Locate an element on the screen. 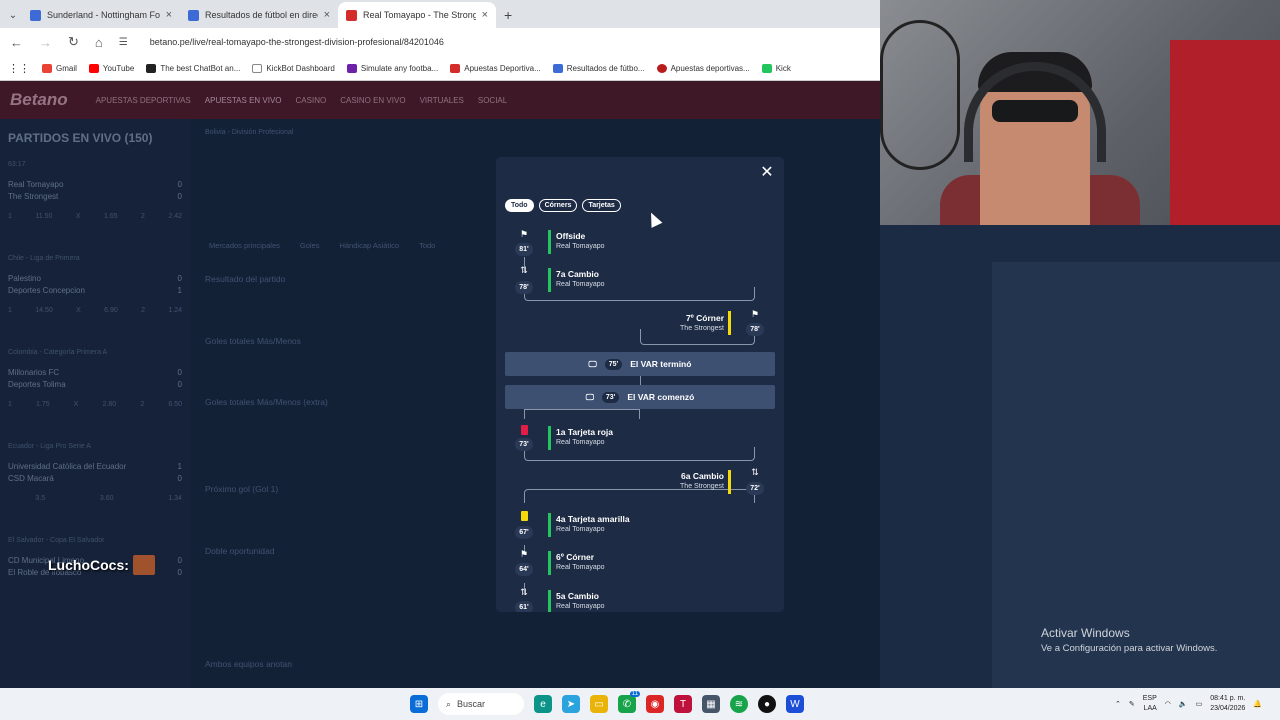 This screenshot has height=720, width=1280. swap-icon: ⇅ is located at coordinates (755, 472).